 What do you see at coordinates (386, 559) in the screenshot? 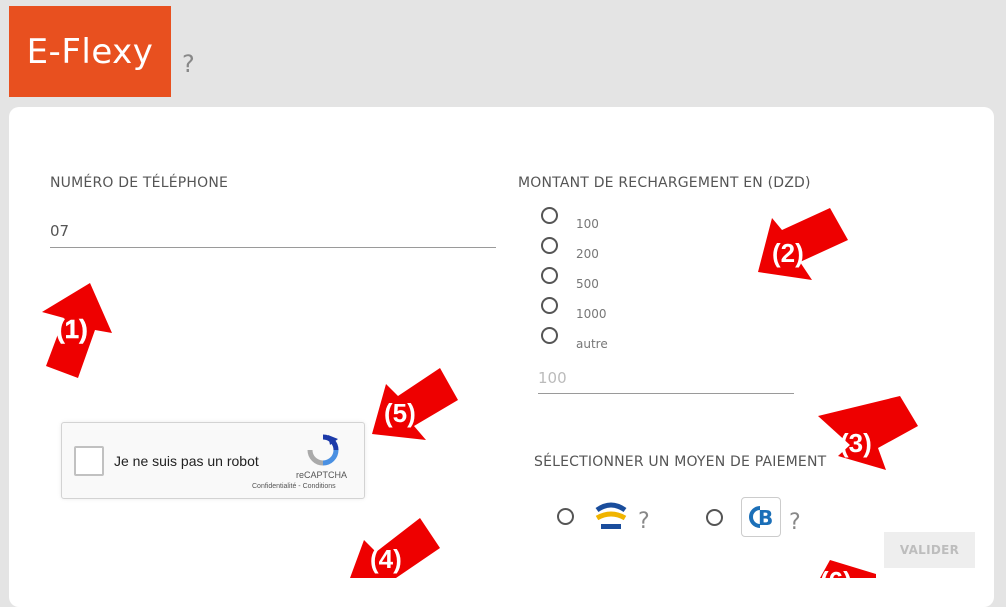
I see `annotation-label-4: (4)` at bounding box center [386, 559].